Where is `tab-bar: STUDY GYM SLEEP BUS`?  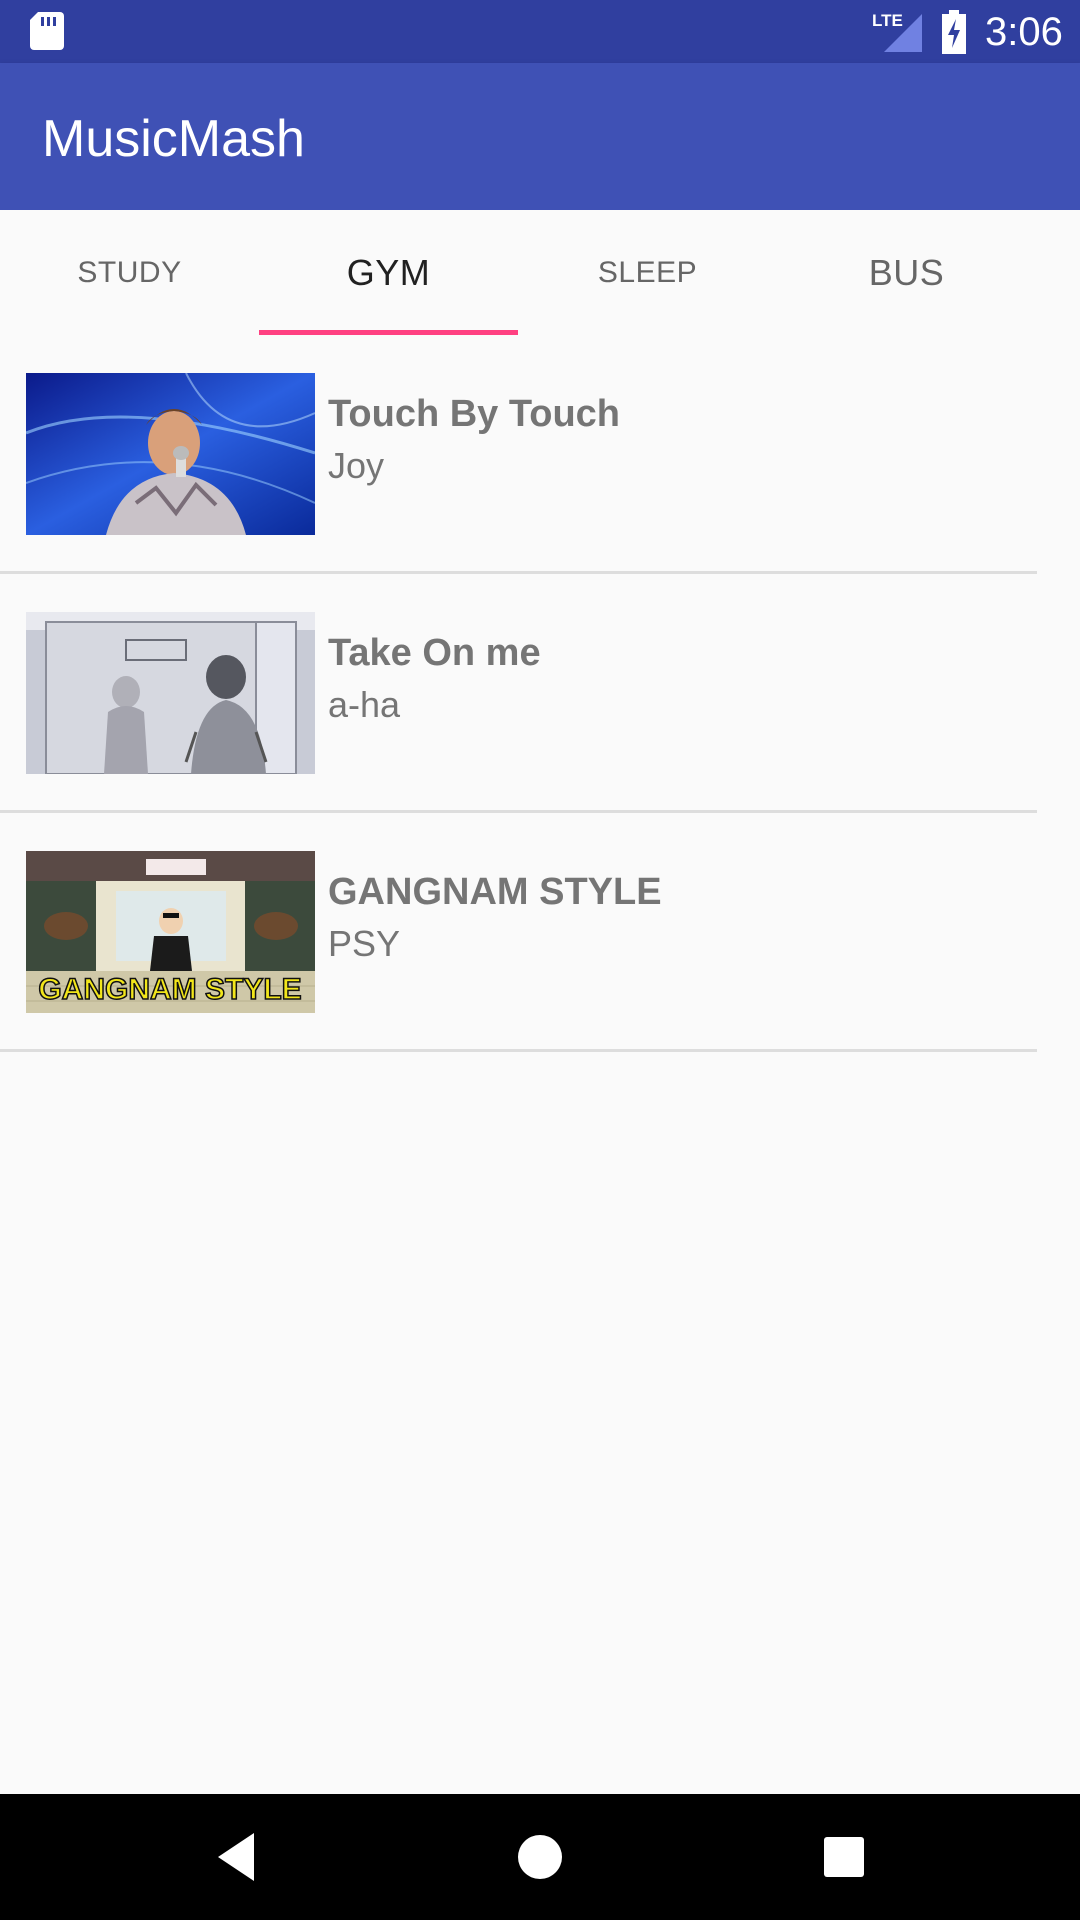
tab-bar: STUDY GYM SLEEP BUS is located at coordinates (540, 272).